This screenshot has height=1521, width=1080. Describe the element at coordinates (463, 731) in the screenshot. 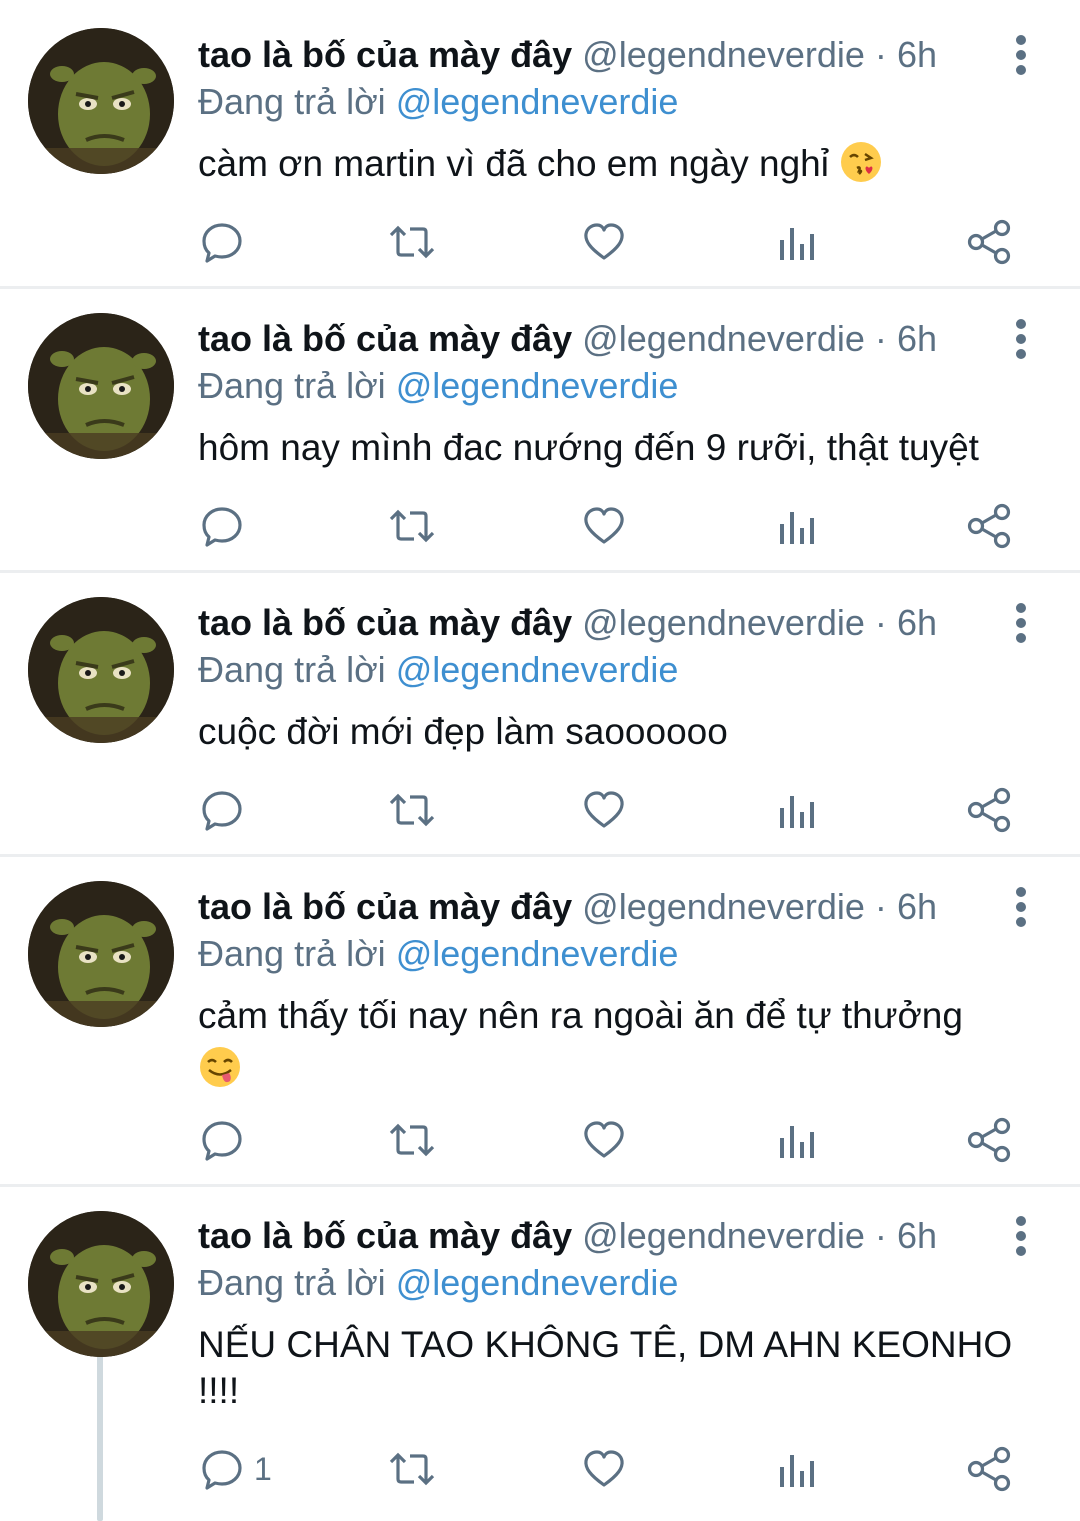

I see `tweet-text-content: cuộc đời mới đẹp làm saoooooo` at that location.